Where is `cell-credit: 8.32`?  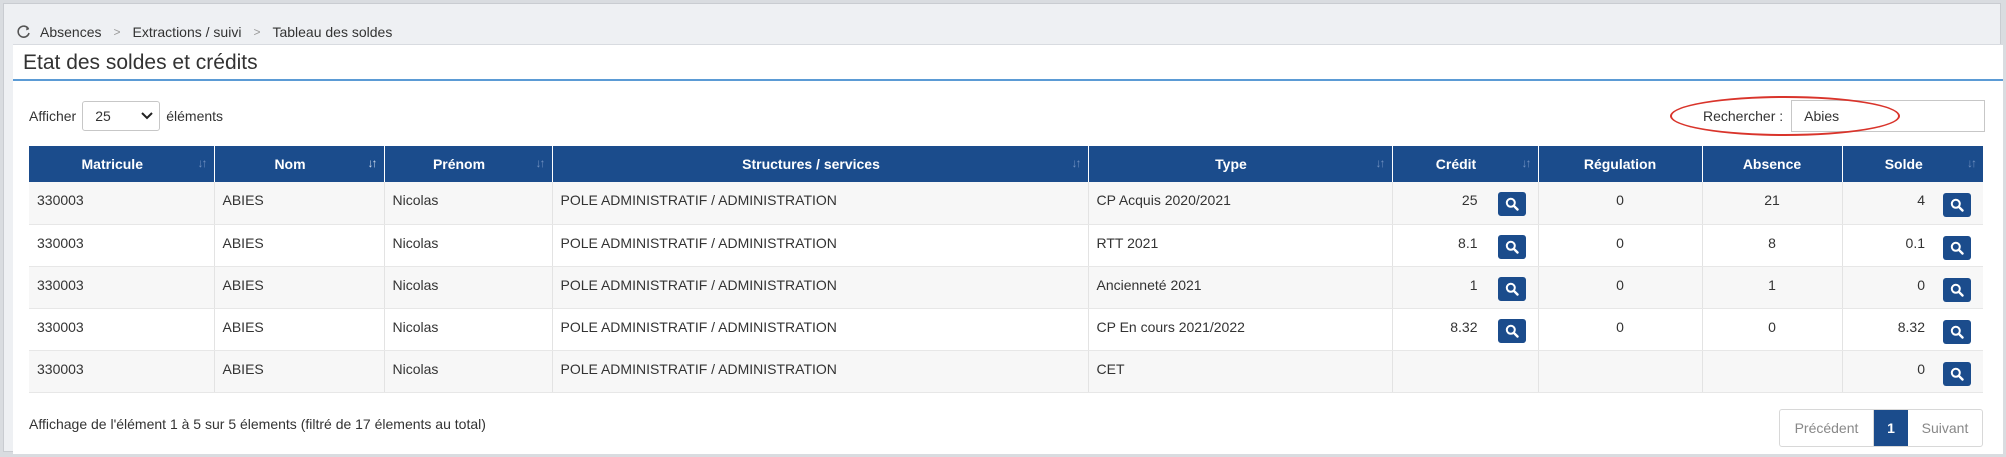 cell-credit: 8.32 is located at coordinates (1465, 329).